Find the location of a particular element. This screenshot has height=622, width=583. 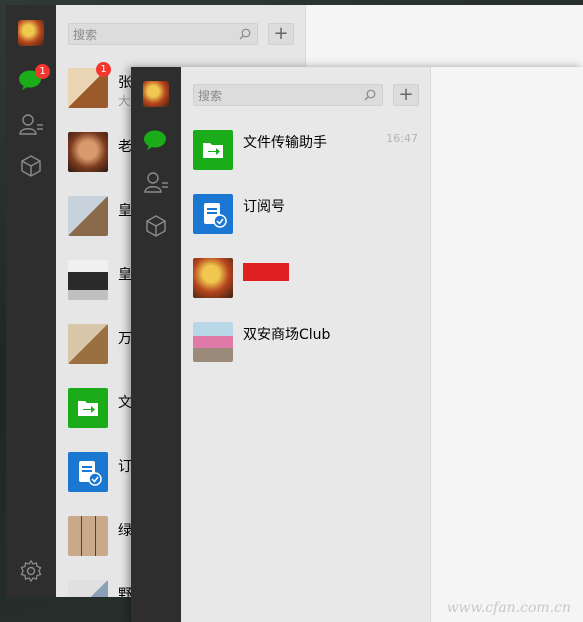

conversation-item: 订阅号 is located at coordinates (305, 214).